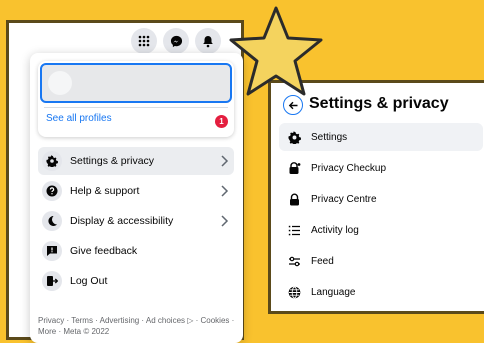  I want to click on menu-item-label: Give feedback, so click(104, 251).